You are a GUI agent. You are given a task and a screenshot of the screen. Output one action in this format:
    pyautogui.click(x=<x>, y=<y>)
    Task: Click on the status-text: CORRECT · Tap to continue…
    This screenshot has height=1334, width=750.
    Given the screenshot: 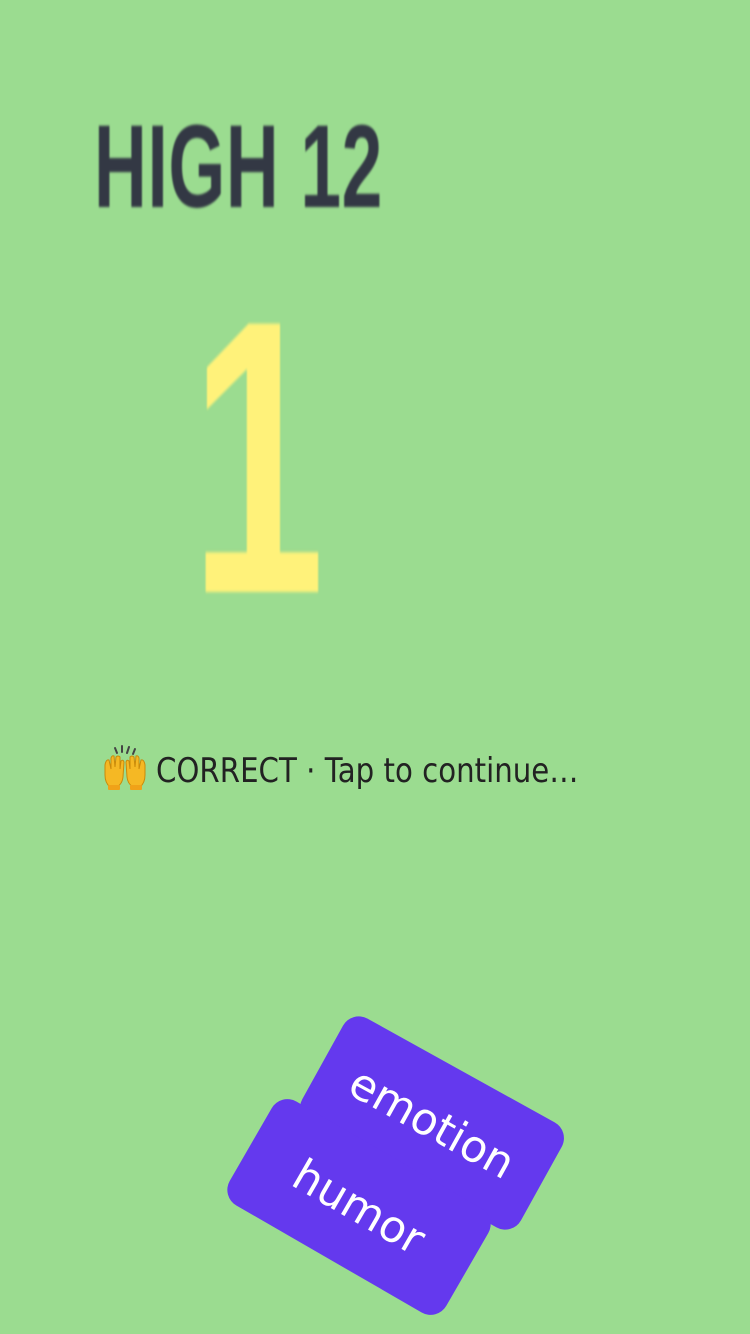 What is the action you would take?
    pyautogui.click(x=367, y=770)
    